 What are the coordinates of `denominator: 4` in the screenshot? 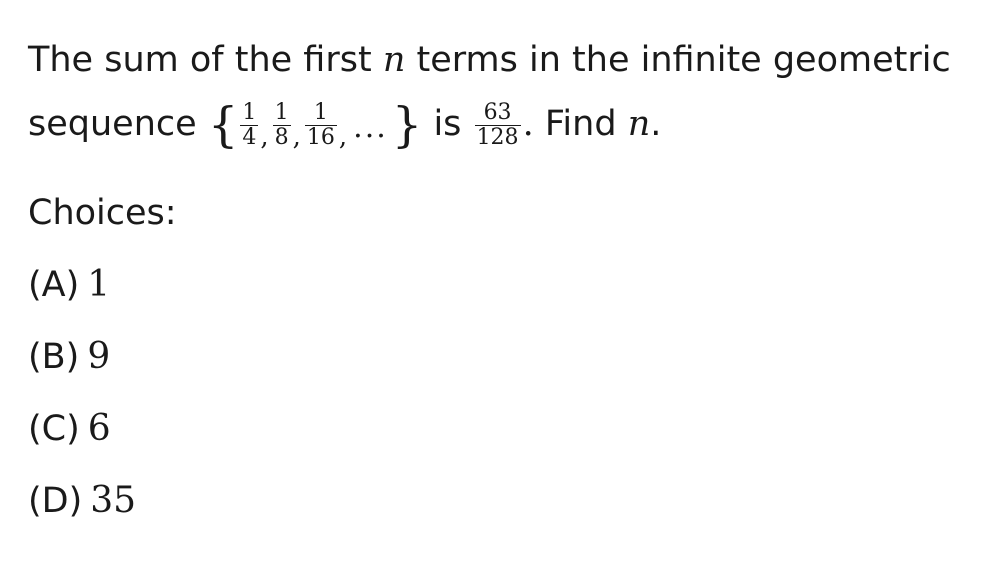 It's located at (249, 137).